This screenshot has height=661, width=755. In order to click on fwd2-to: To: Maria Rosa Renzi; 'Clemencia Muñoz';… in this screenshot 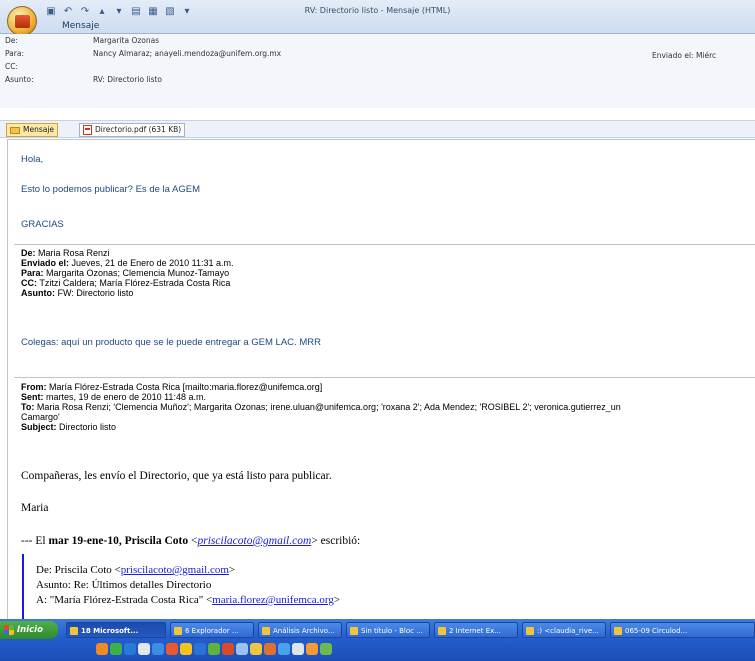, I will do `click(321, 407)`.